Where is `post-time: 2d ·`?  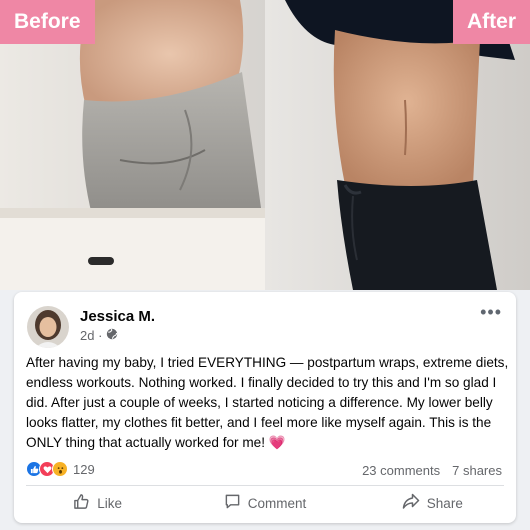
post-time: 2d · is located at coordinates (91, 335).